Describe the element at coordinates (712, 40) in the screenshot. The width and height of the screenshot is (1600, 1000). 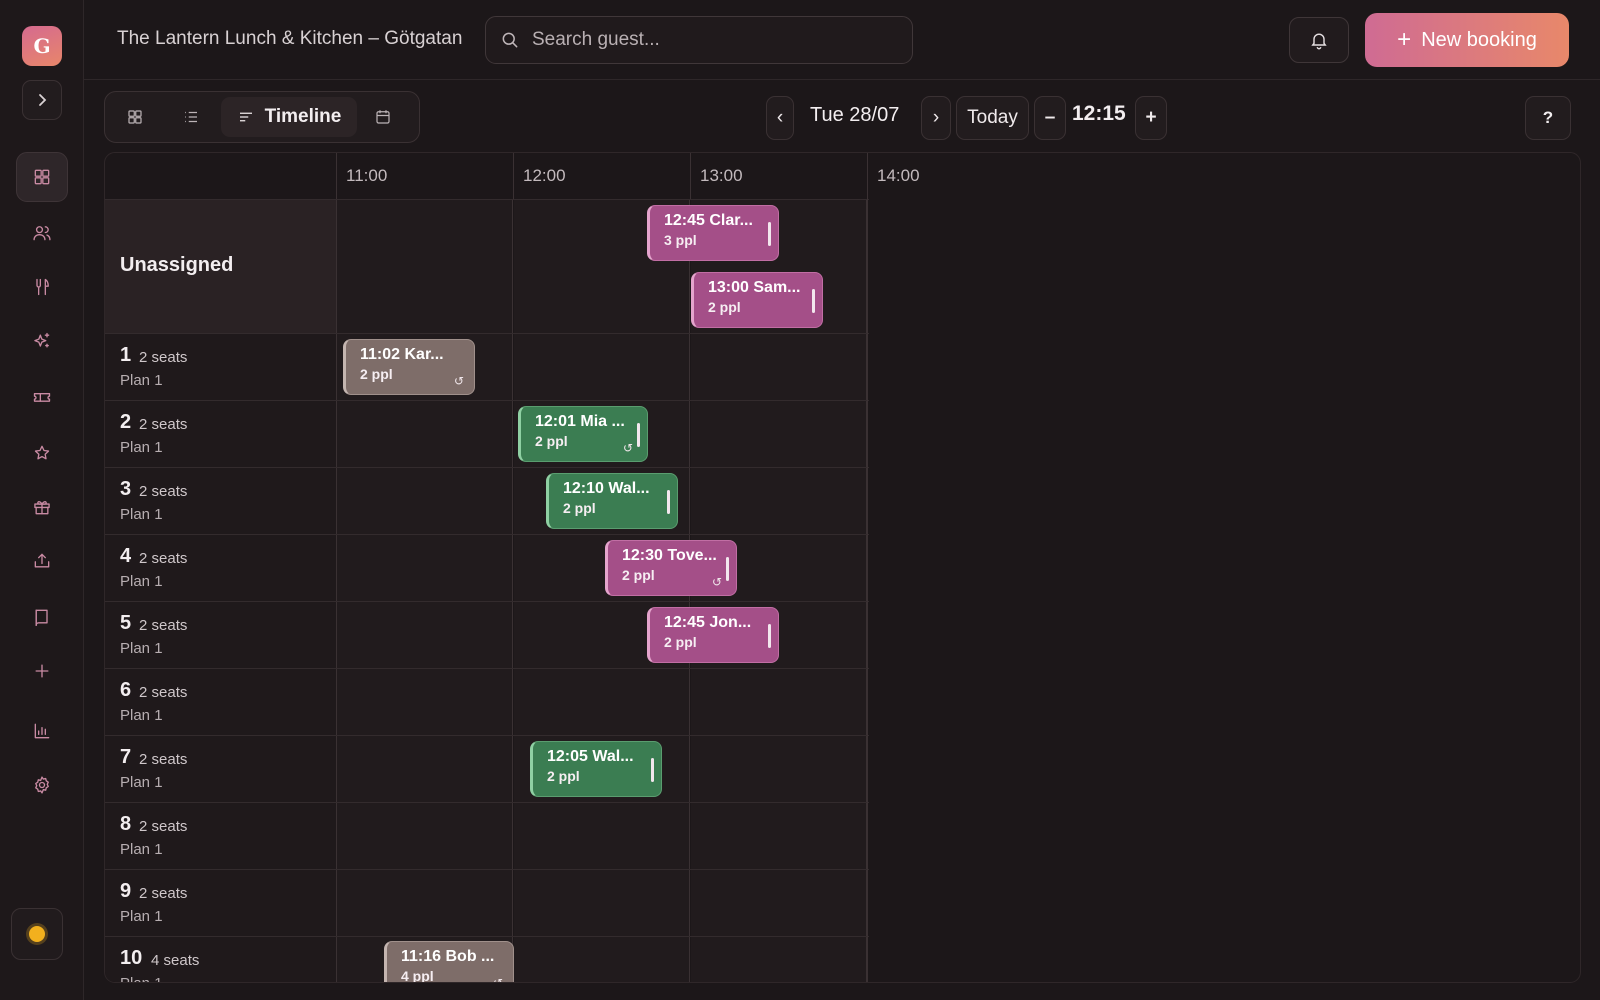
I see `search-input` at that location.